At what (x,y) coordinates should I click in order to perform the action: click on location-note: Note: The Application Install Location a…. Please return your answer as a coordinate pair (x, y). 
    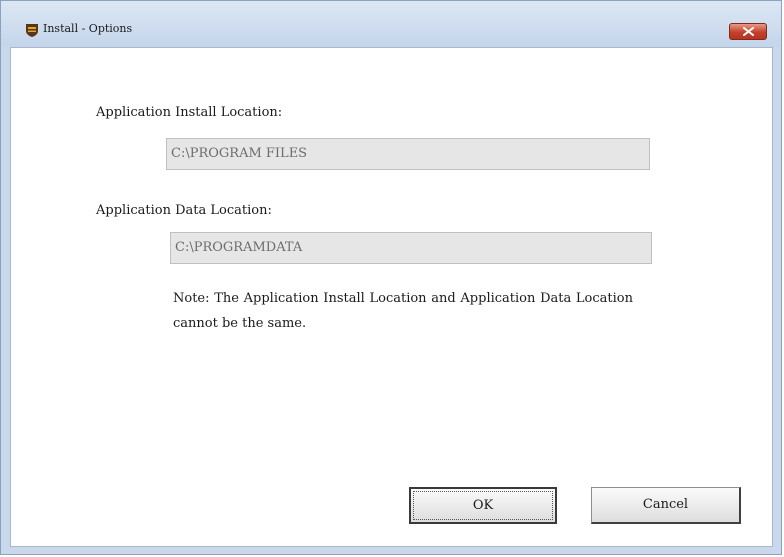
    Looking at the image, I should click on (403, 311).